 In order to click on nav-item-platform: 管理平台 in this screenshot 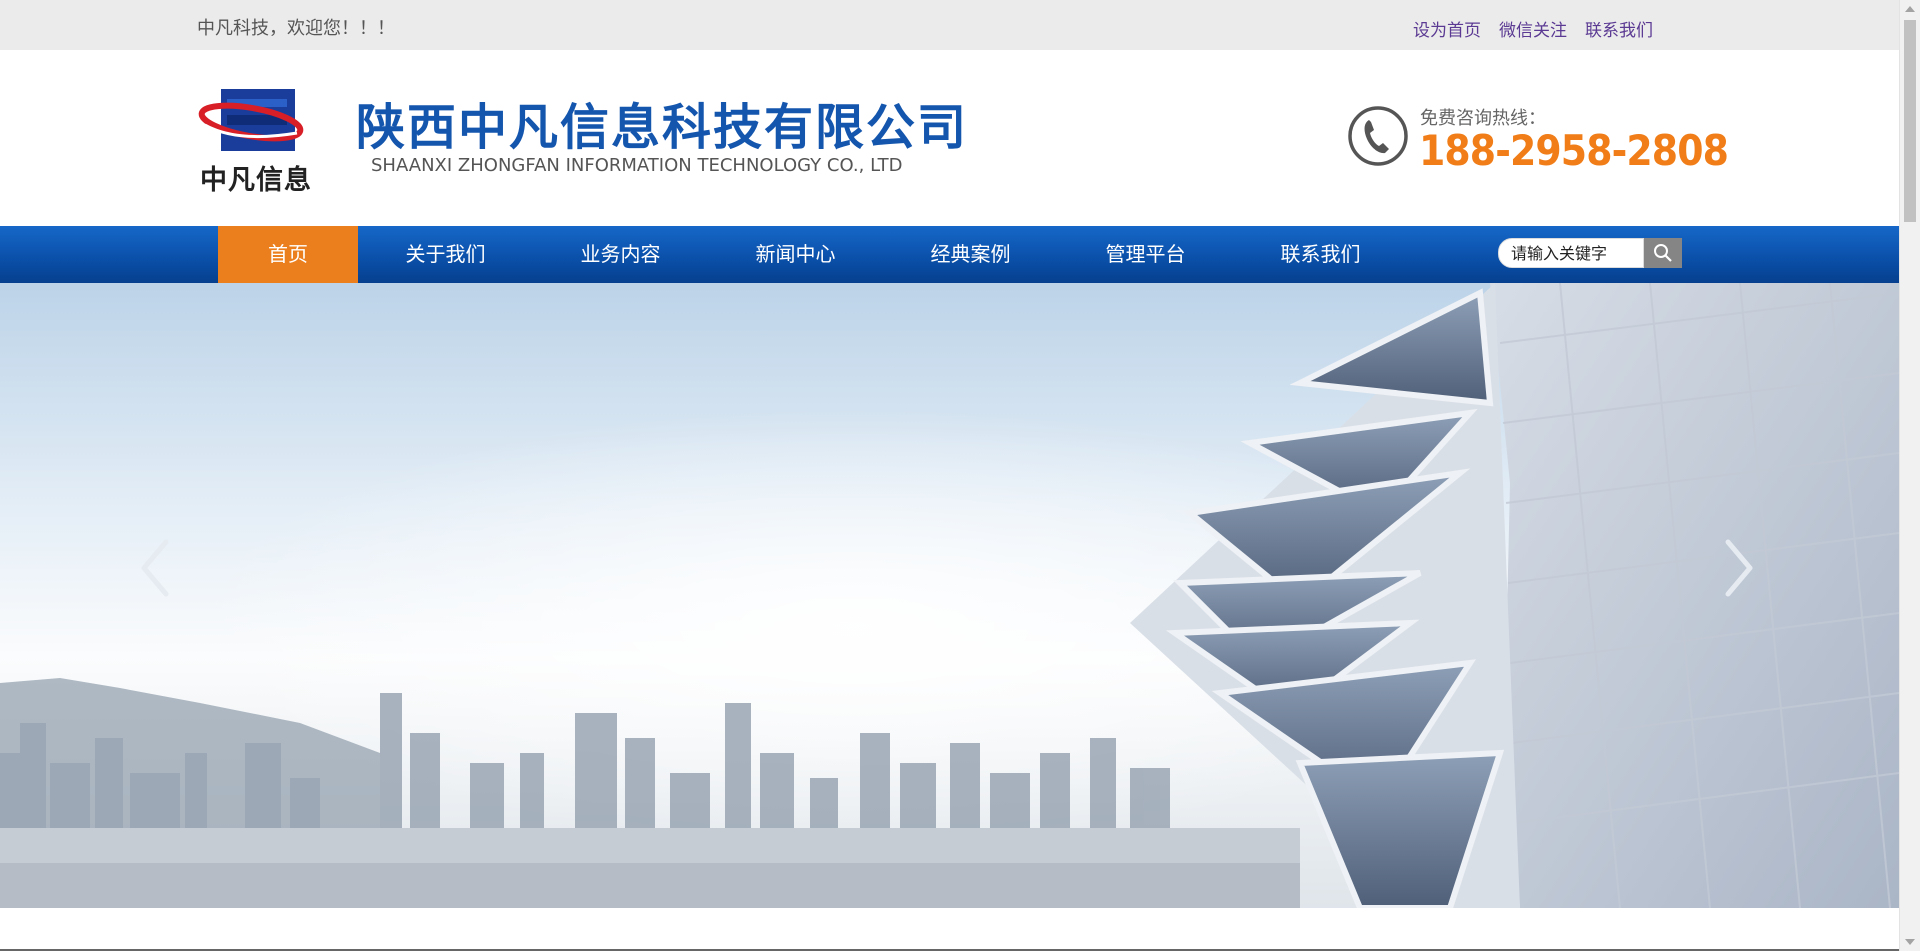, I will do `click(1145, 254)`.